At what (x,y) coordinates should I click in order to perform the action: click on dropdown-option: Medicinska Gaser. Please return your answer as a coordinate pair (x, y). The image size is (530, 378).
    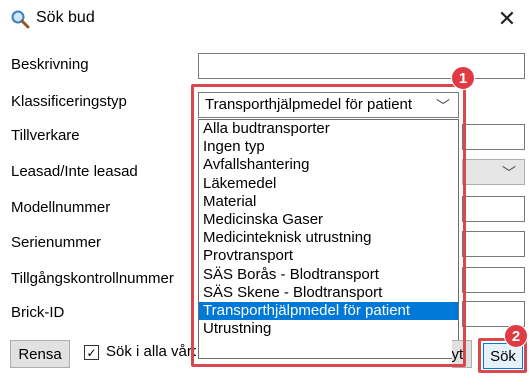
    Looking at the image, I should click on (328, 220).